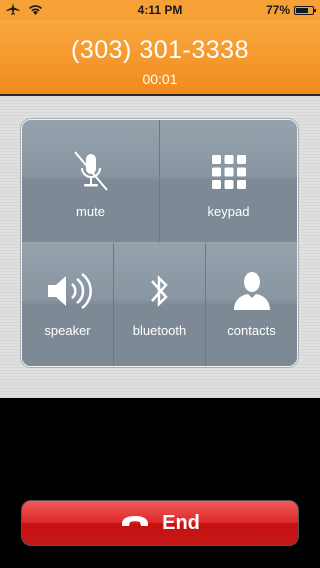 The image size is (320, 568). I want to click on end-call-button: End, so click(160, 523).